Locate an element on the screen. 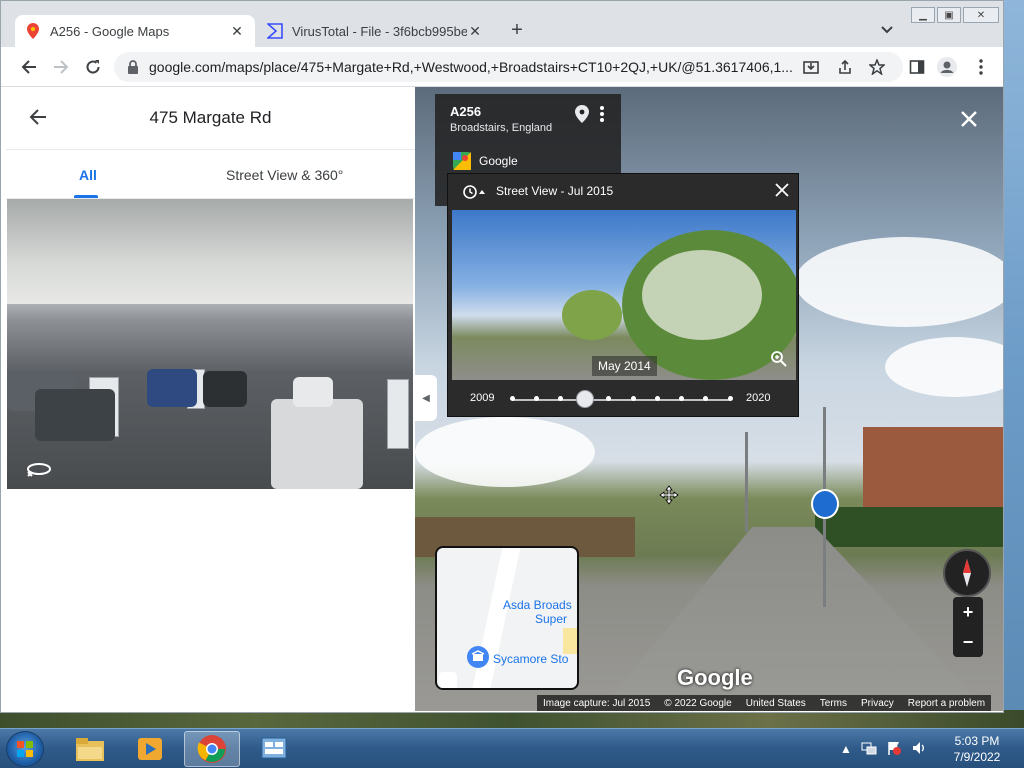  taskbar-control-panel is located at coordinates (274, 749).